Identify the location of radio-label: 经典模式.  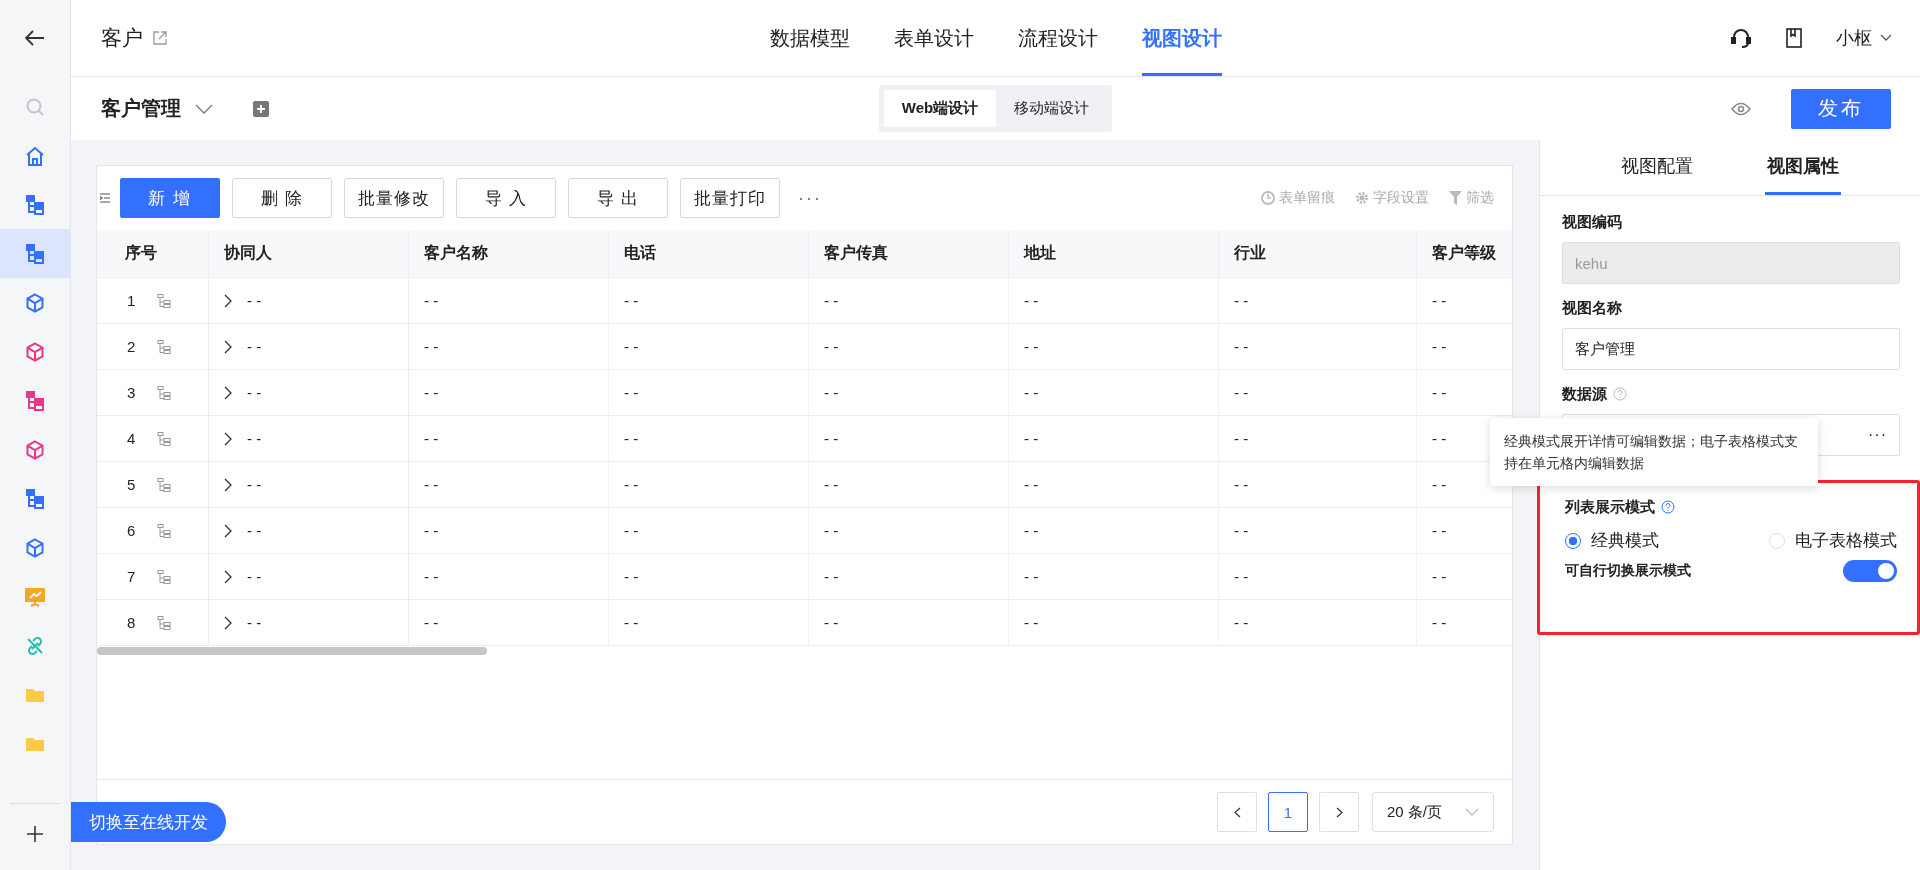
(1625, 541).